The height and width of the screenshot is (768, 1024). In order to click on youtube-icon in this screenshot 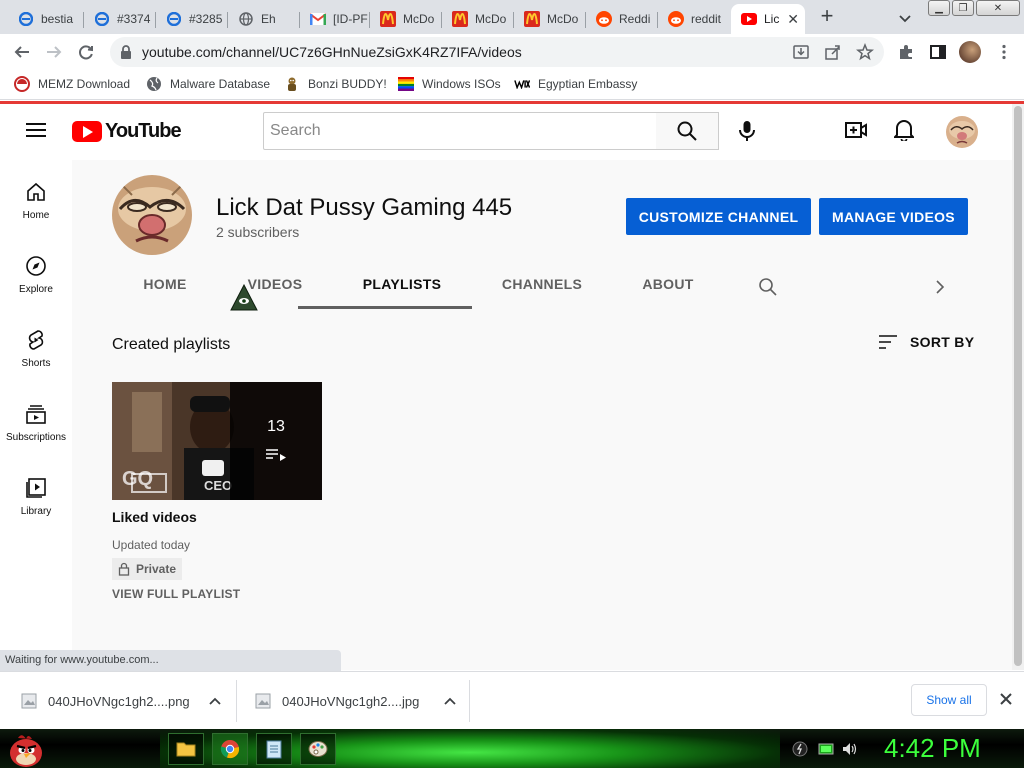, I will do `click(749, 19)`.